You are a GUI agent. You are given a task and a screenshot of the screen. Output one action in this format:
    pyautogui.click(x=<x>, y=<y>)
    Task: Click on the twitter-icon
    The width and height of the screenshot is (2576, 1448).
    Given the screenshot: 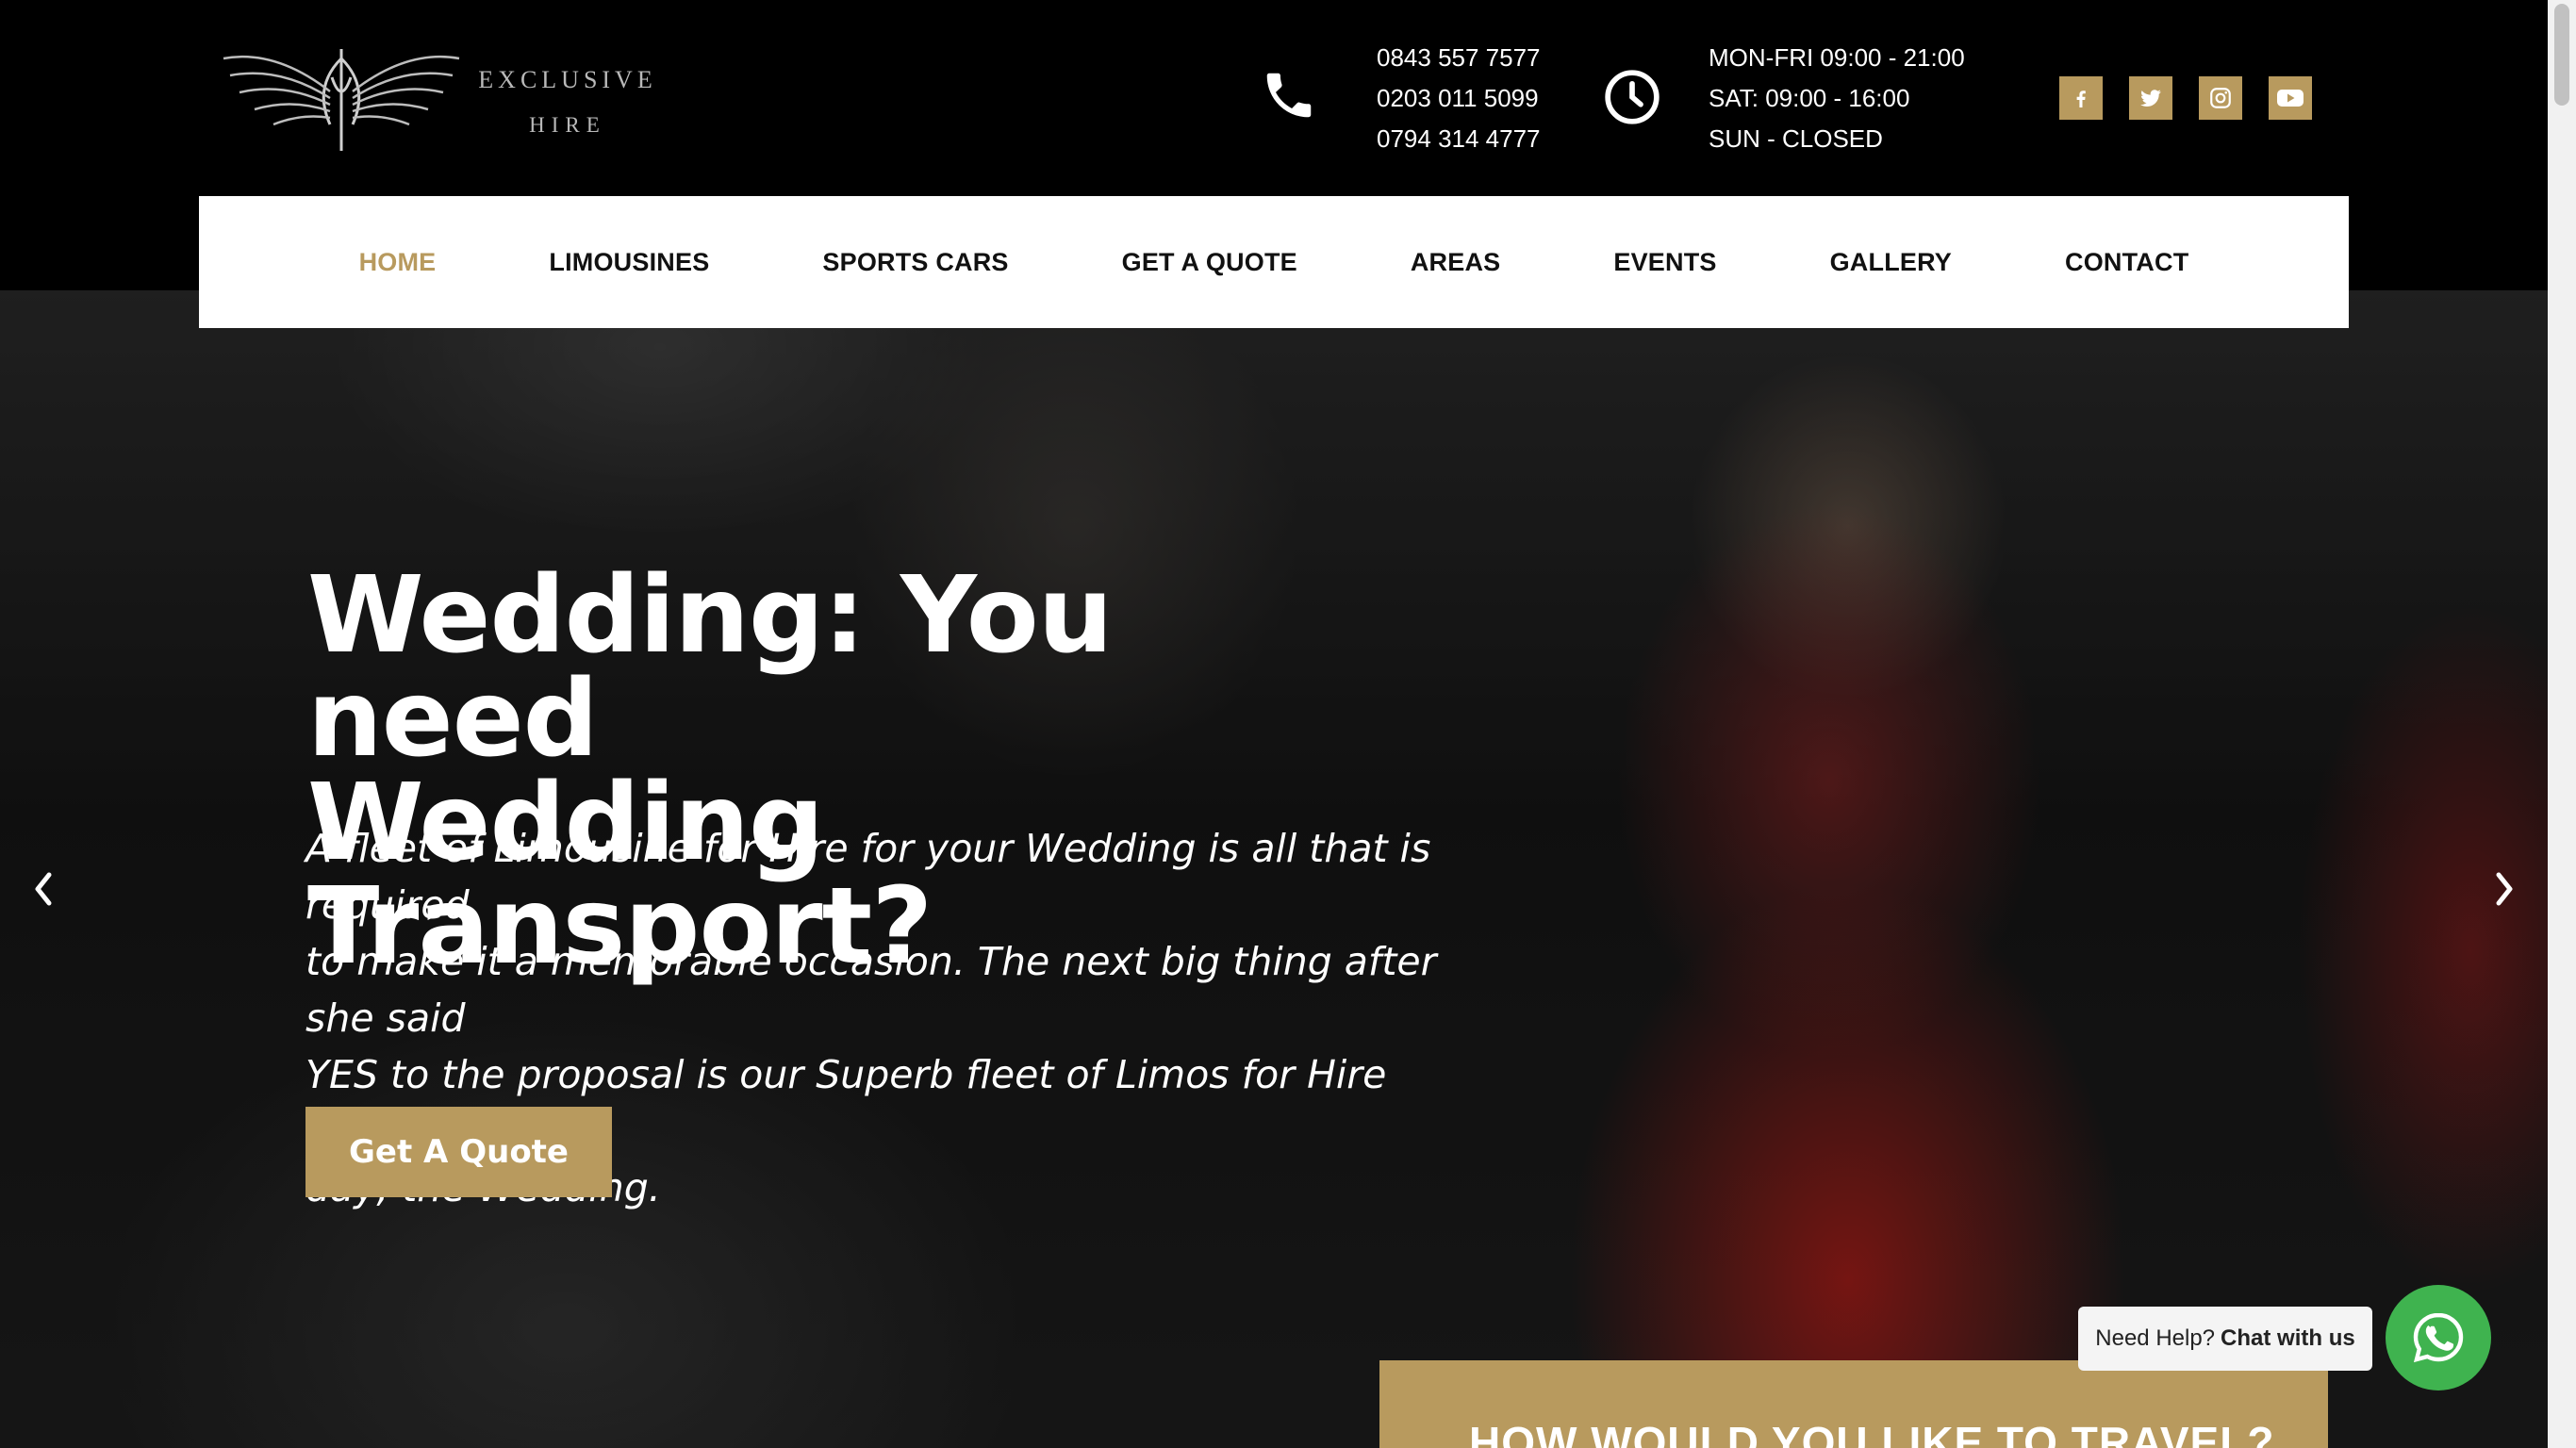 What is the action you would take?
    pyautogui.click(x=2150, y=98)
    